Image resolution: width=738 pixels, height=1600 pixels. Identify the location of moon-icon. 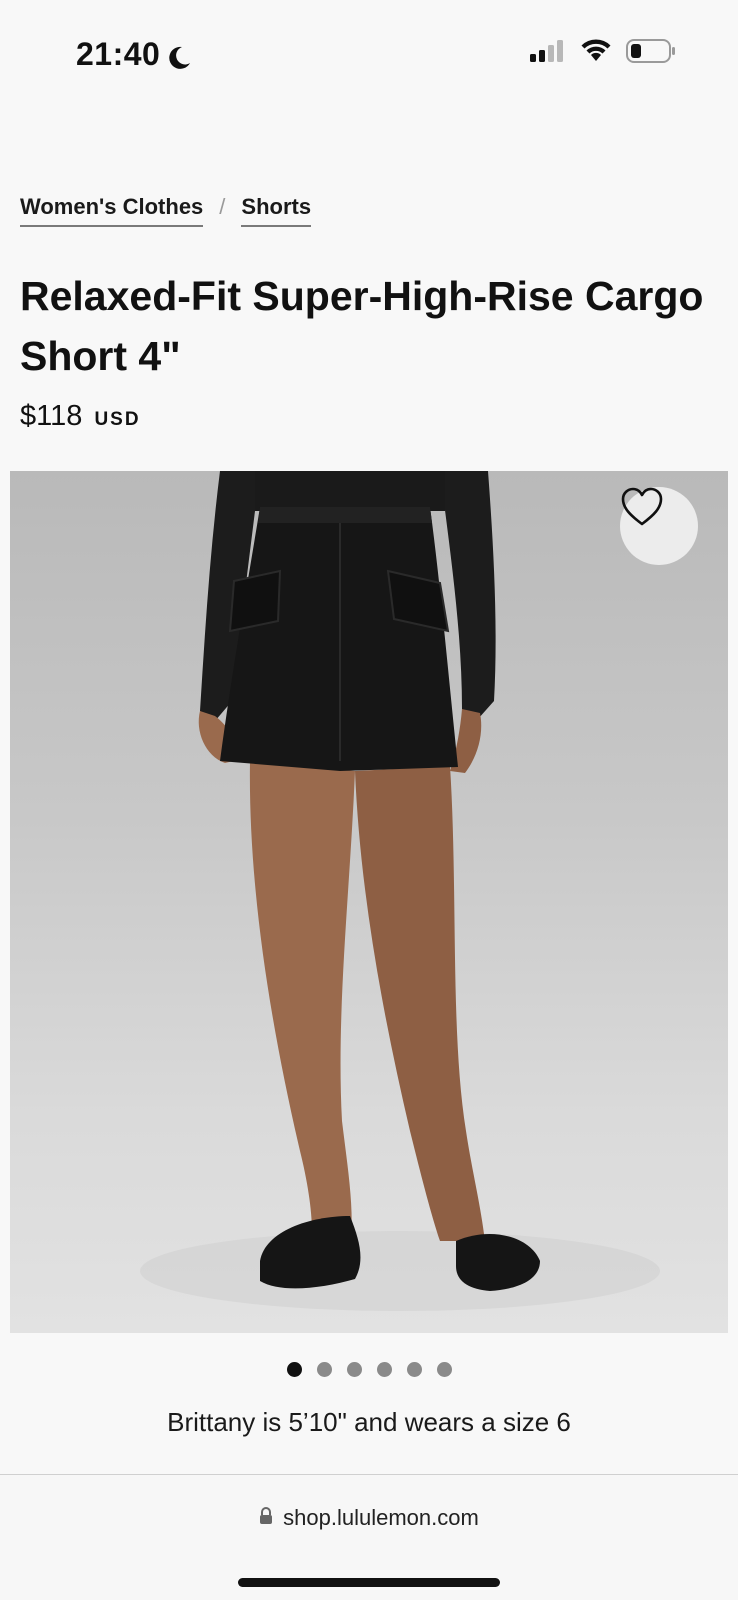
(179, 55).